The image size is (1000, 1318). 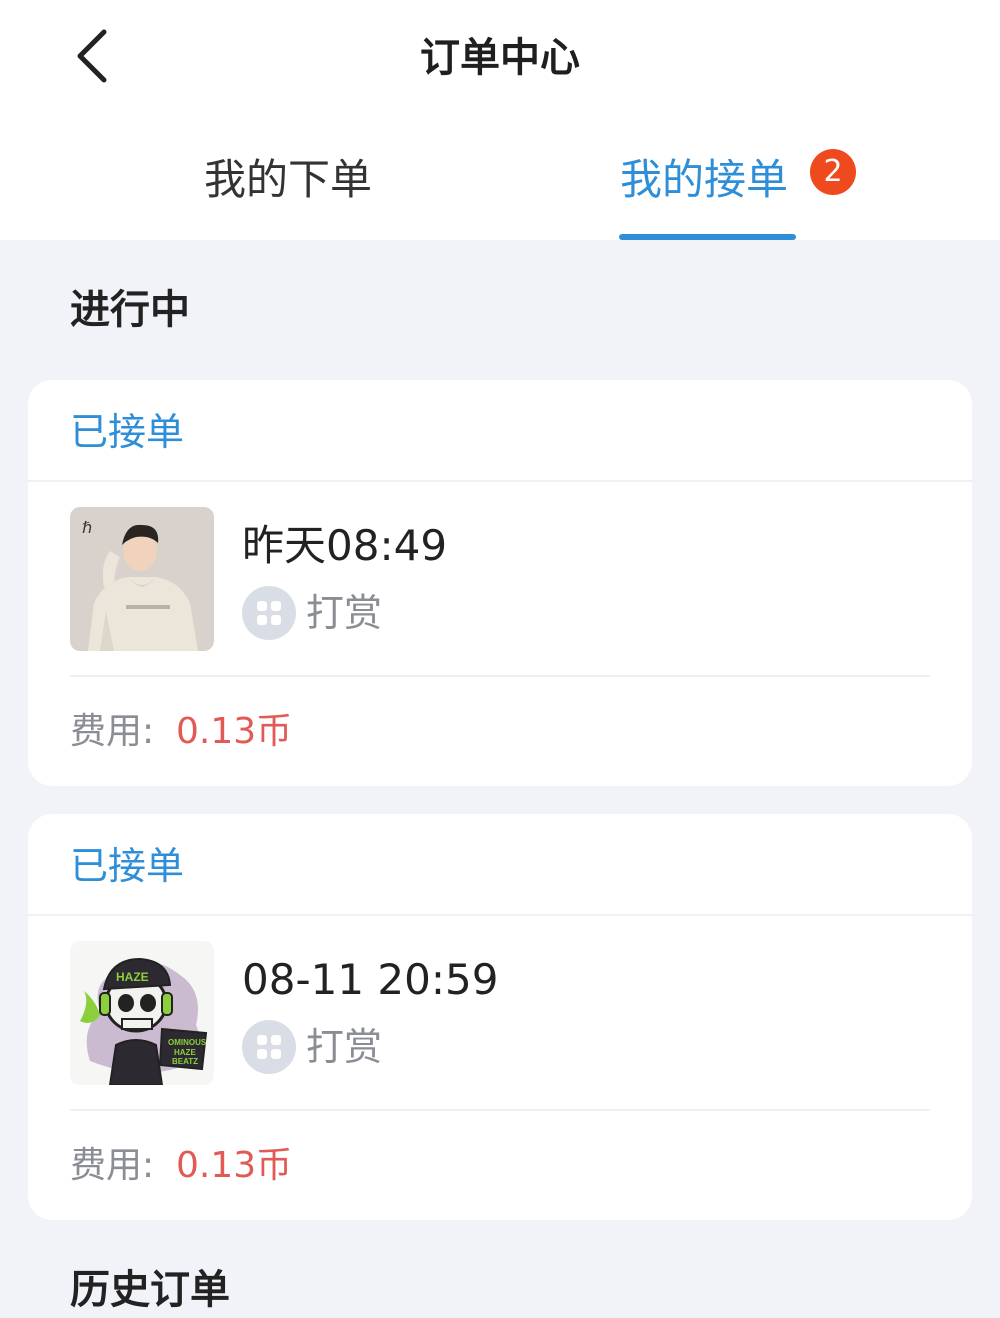 What do you see at coordinates (707, 237) in the screenshot?
I see `active-tab-indicator` at bounding box center [707, 237].